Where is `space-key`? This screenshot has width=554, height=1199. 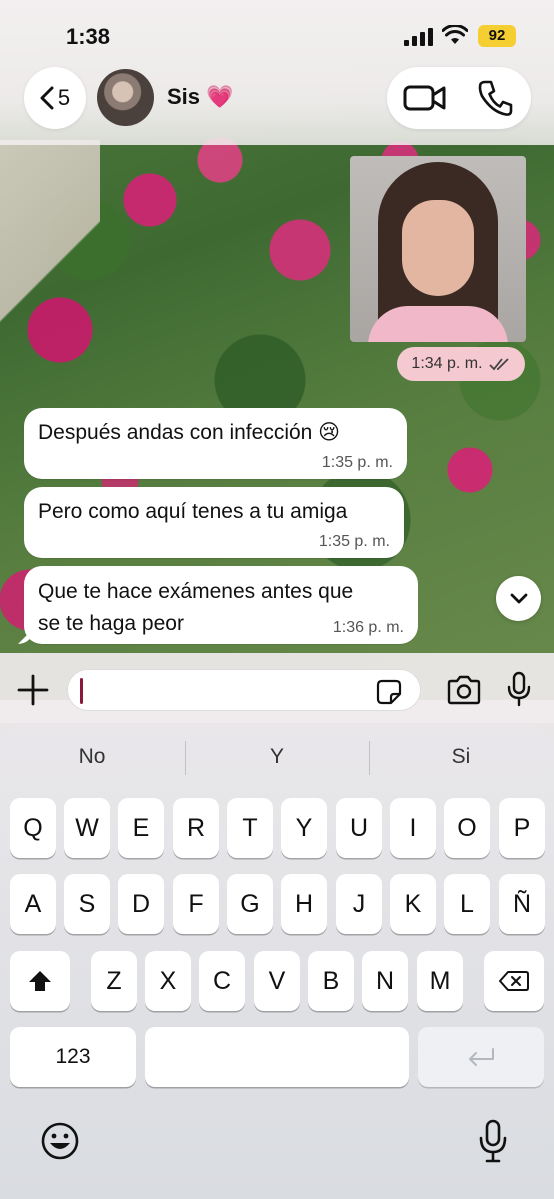
space-key is located at coordinates (277, 1057).